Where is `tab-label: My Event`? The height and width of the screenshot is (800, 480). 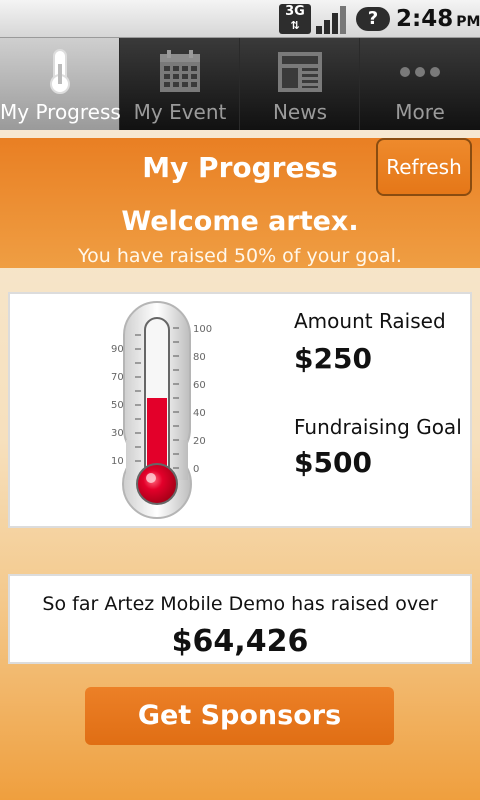
tab-label: My Event is located at coordinates (180, 112).